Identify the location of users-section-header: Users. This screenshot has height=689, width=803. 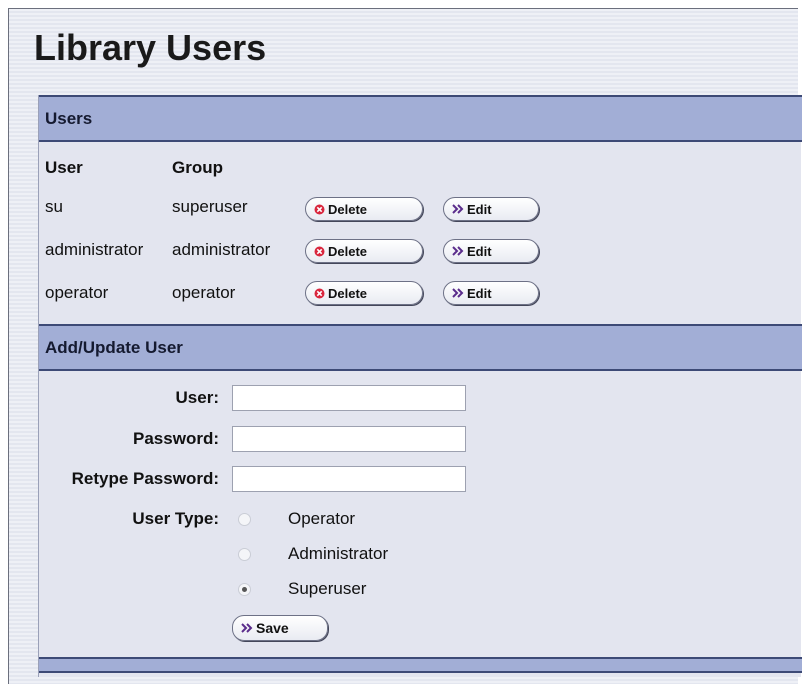
(420, 118).